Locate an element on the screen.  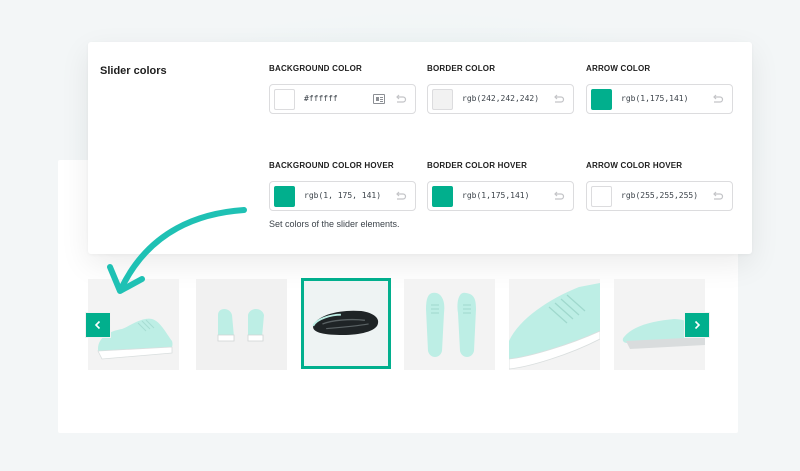
arrow-color-hover-field: ARROW COLOR HOVER rgb(255,255,255) is located at coordinates (659, 186).